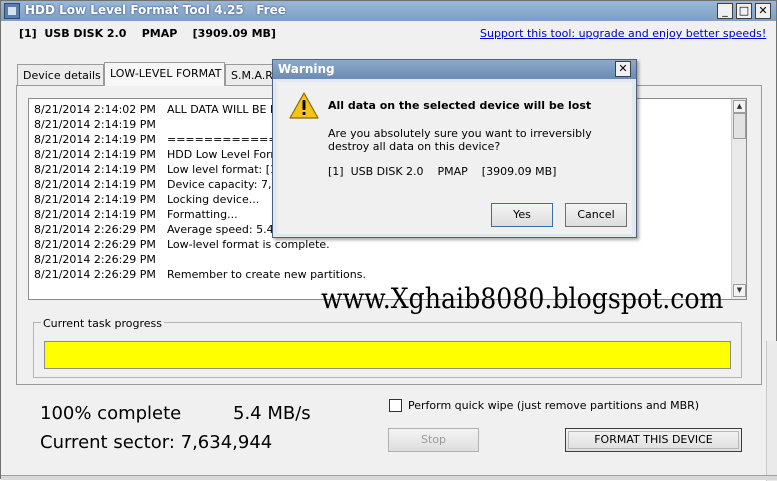  What do you see at coordinates (156, 442) in the screenshot?
I see `current-sector: Current sector: 7,634,944` at bounding box center [156, 442].